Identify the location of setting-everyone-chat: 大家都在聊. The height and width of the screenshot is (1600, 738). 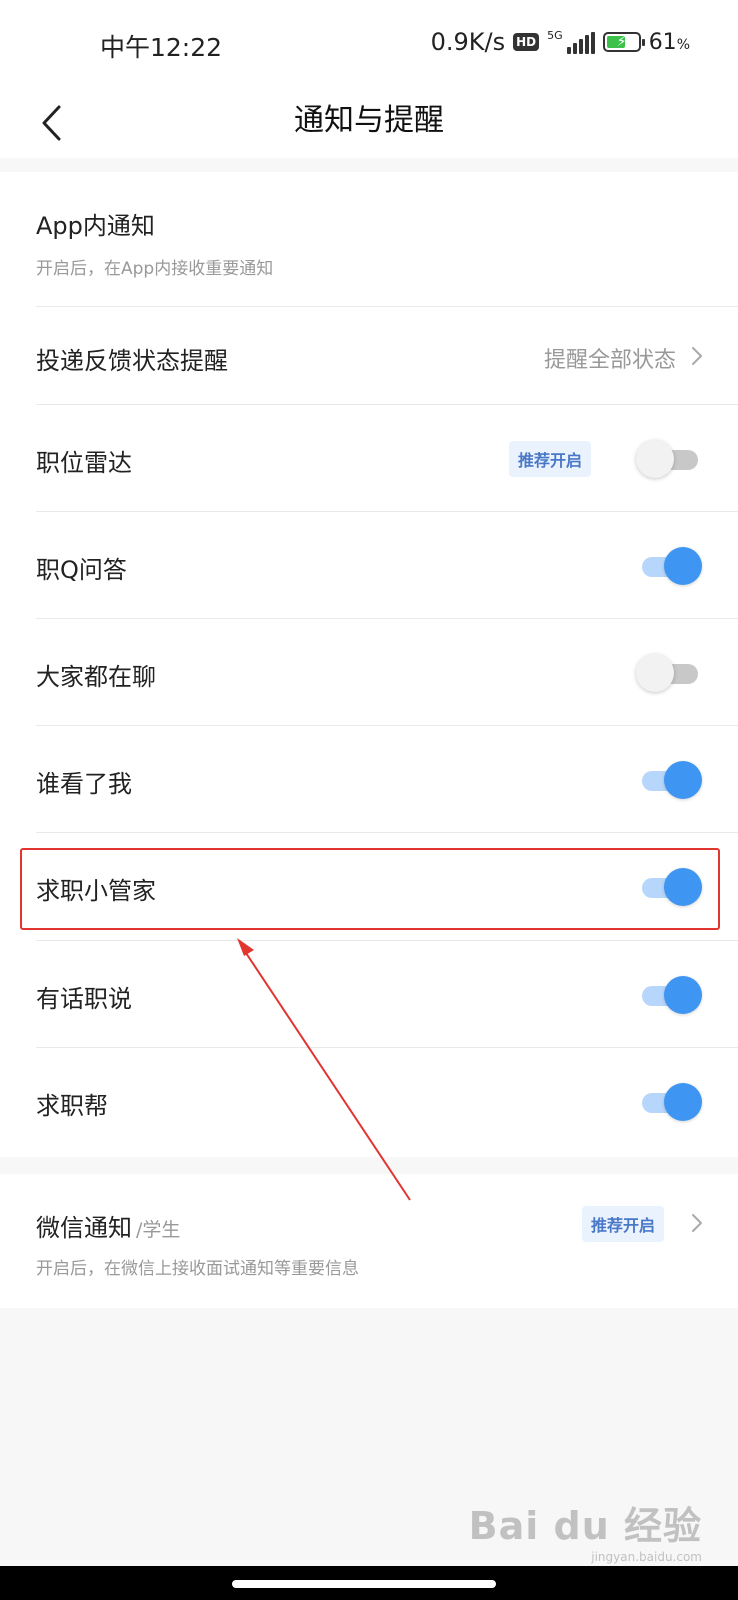
(369, 672).